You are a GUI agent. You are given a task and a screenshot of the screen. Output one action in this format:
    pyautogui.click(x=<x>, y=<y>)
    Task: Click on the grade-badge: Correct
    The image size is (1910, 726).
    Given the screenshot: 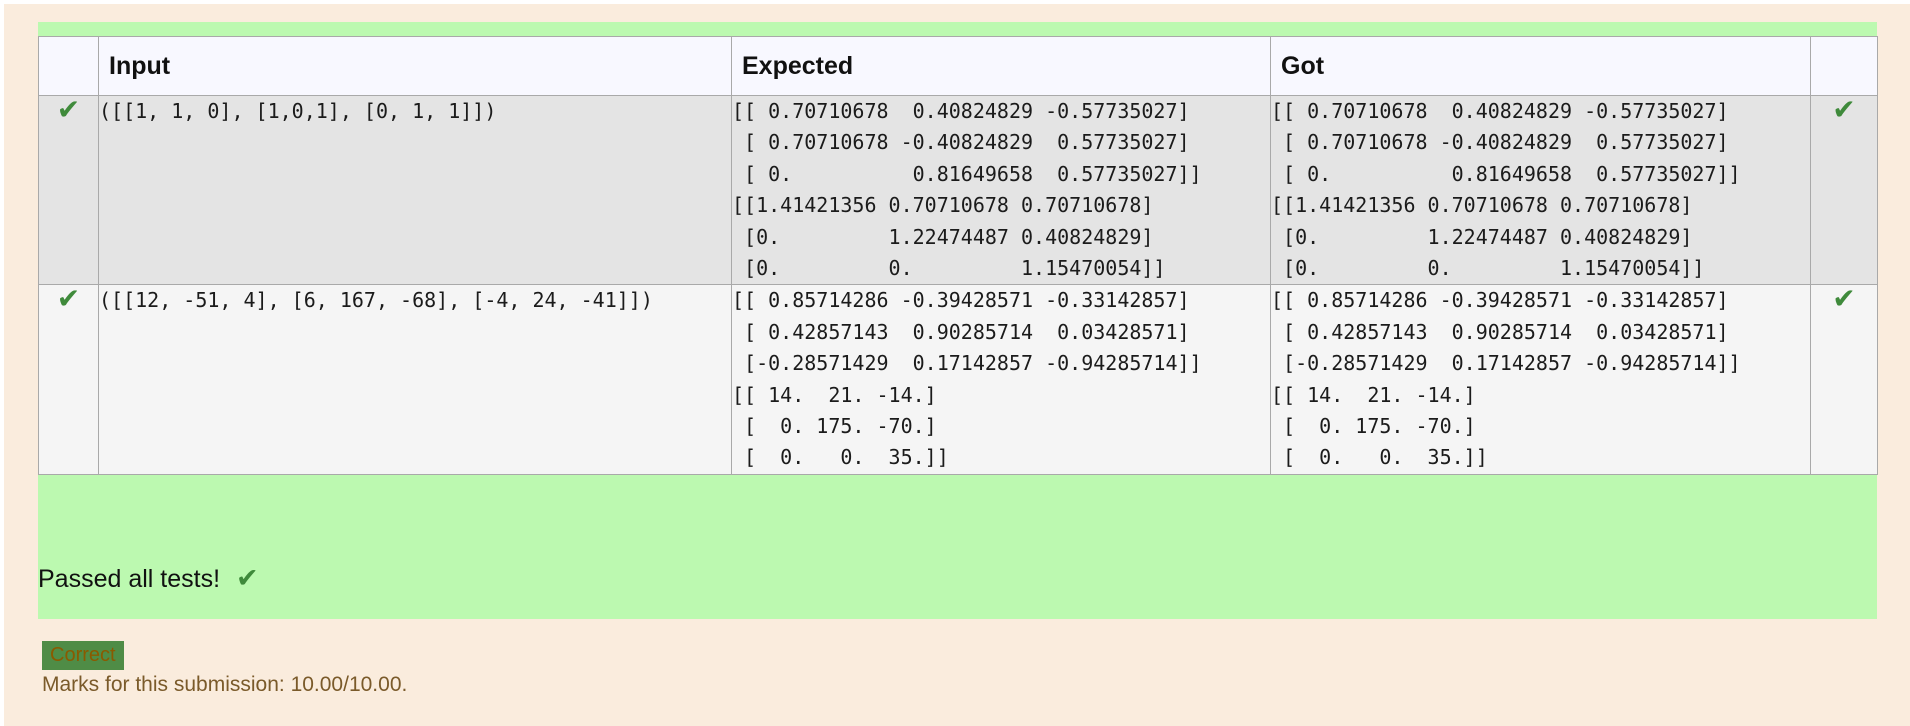 What is the action you would take?
    pyautogui.click(x=83, y=655)
    